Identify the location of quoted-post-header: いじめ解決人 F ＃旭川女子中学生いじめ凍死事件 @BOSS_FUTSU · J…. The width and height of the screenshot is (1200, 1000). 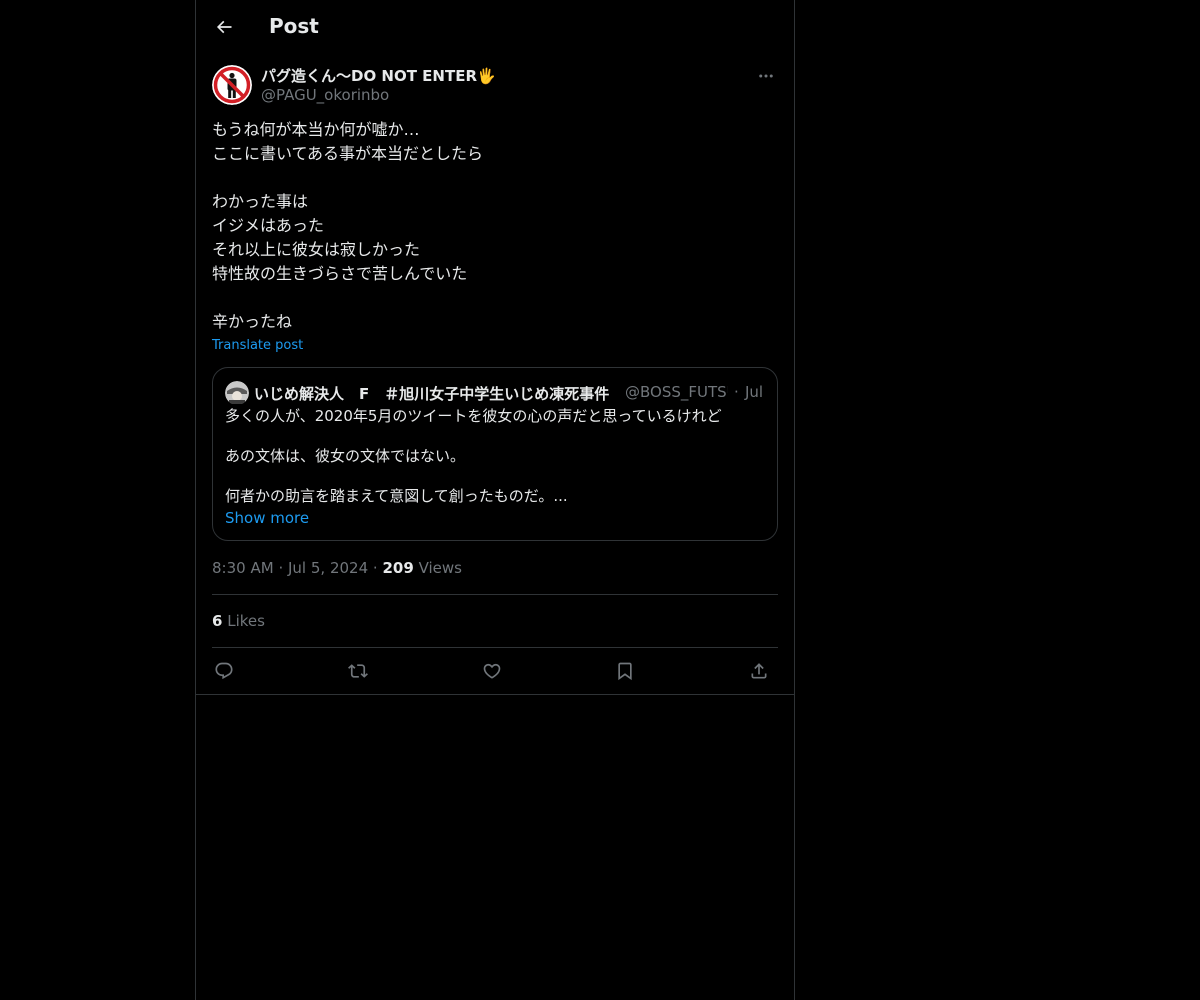
(495, 392).